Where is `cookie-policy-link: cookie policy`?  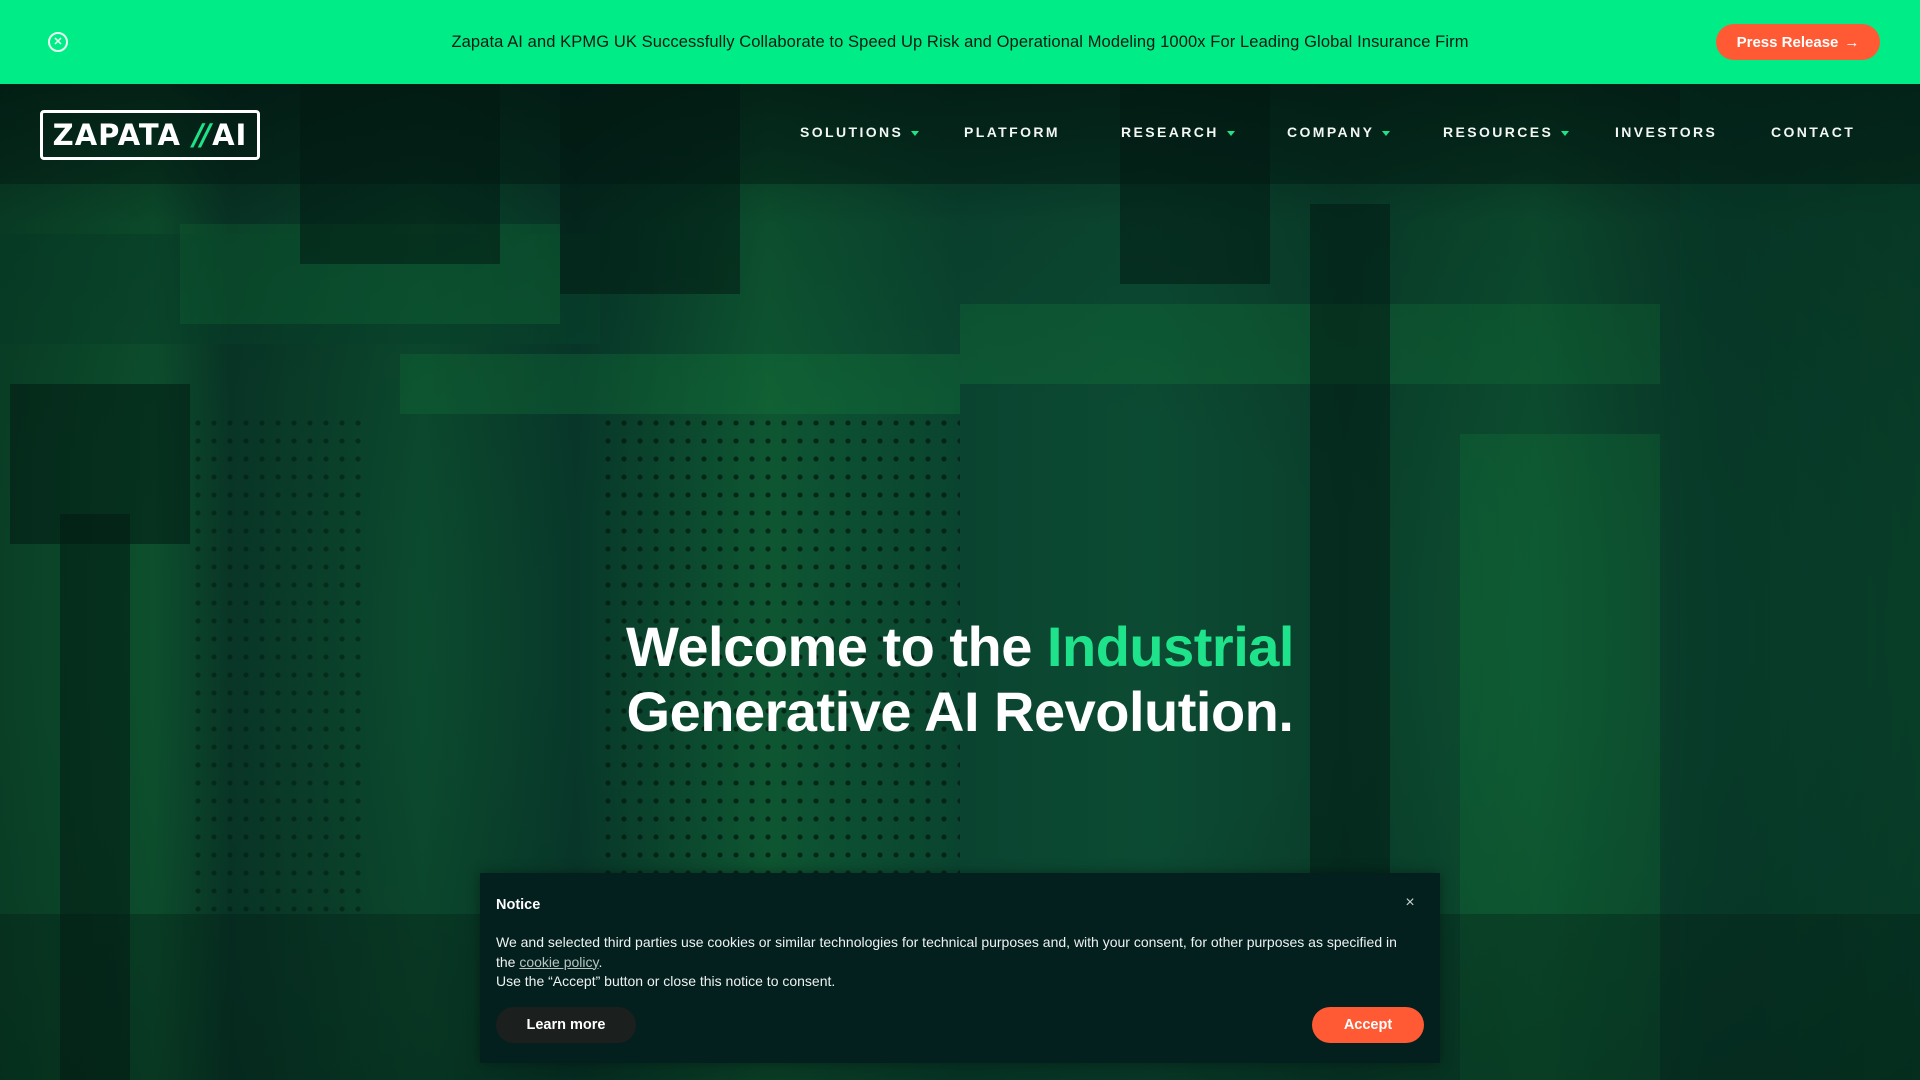 cookie-policy-link: cookie policy is located at coordinates (558, 962).